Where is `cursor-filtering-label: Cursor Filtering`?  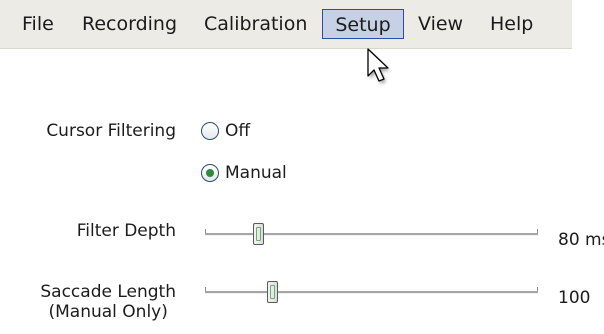 cursor-filtering-label: Cursor Filtering is located at coordinates (111, 131).